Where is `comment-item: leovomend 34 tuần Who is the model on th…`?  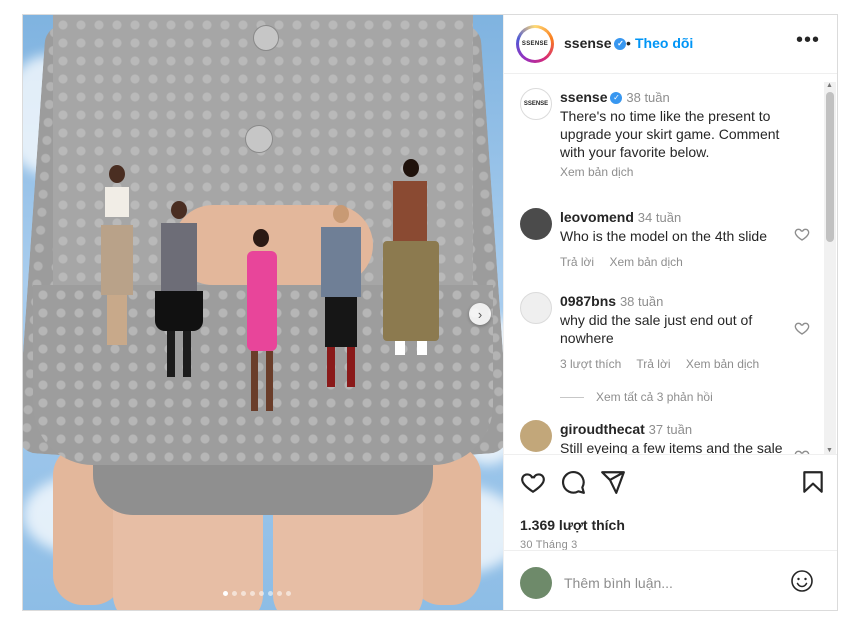
comment-item: leovomend 34 tuần Who is the model on th… is located at coordinates (665, 243).